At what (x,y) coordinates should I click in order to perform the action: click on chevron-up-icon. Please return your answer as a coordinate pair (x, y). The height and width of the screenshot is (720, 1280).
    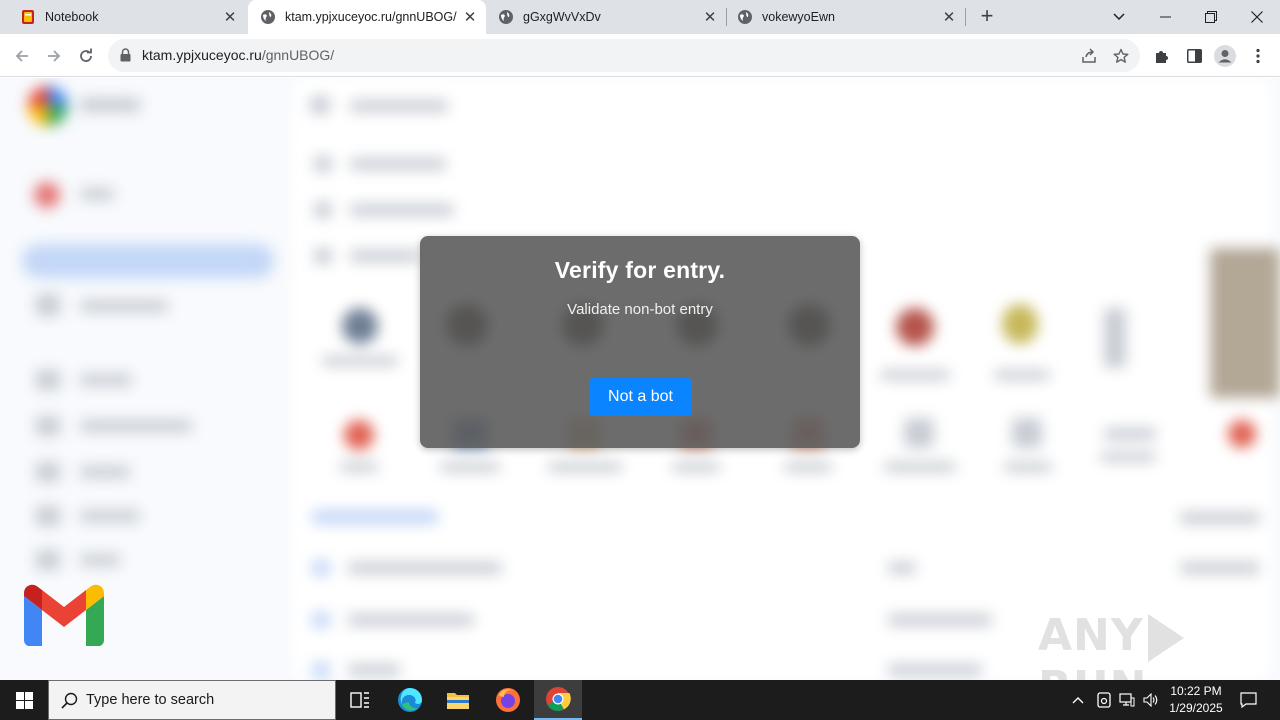
    Looking at the image, I should click on (1078, 700).